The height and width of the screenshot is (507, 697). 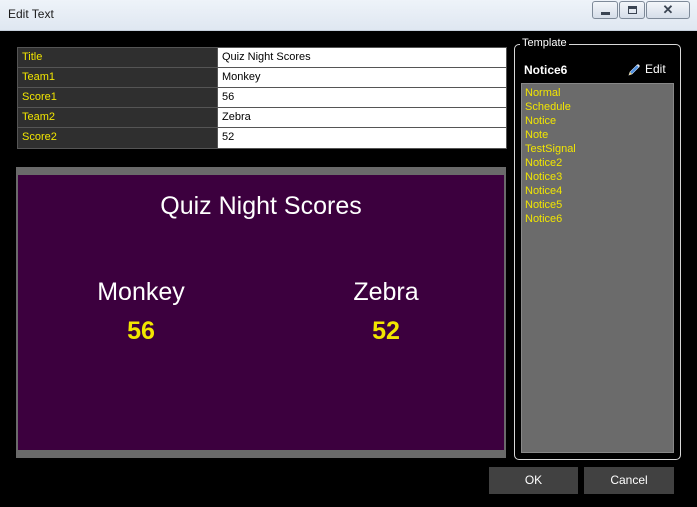 What do you see at coordinates (118, 138) in the screenshot?
I see `field-name: Score2` at bounding box center [118, 138].